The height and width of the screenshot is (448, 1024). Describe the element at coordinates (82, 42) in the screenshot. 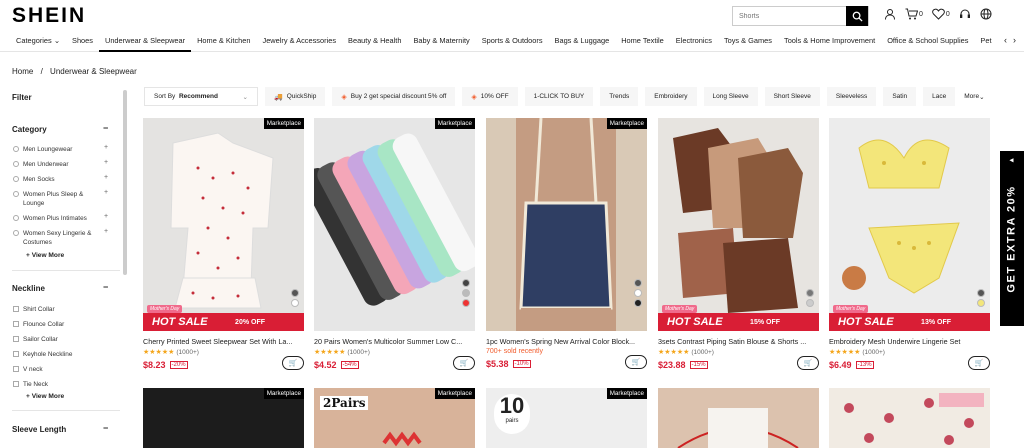

I see `nav-item: Shoes` at that location.